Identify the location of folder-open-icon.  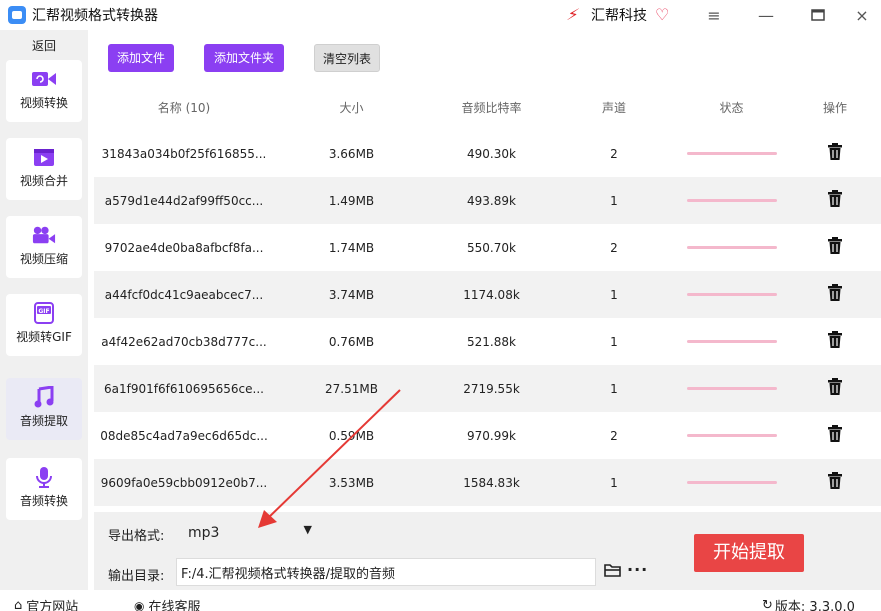
(614, 572).